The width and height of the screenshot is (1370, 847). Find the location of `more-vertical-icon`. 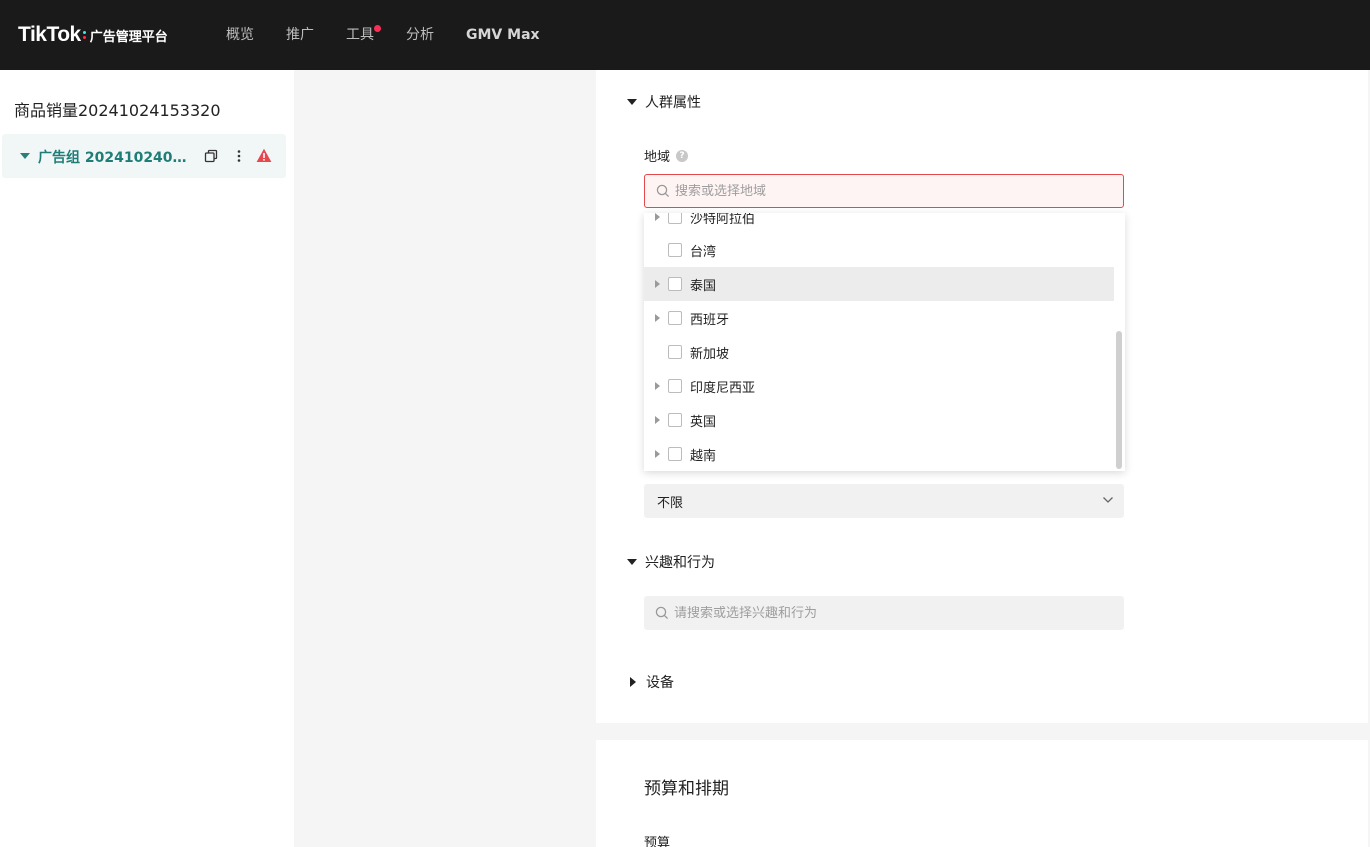

more-vertical-icon is located at coordinates (239, 156).